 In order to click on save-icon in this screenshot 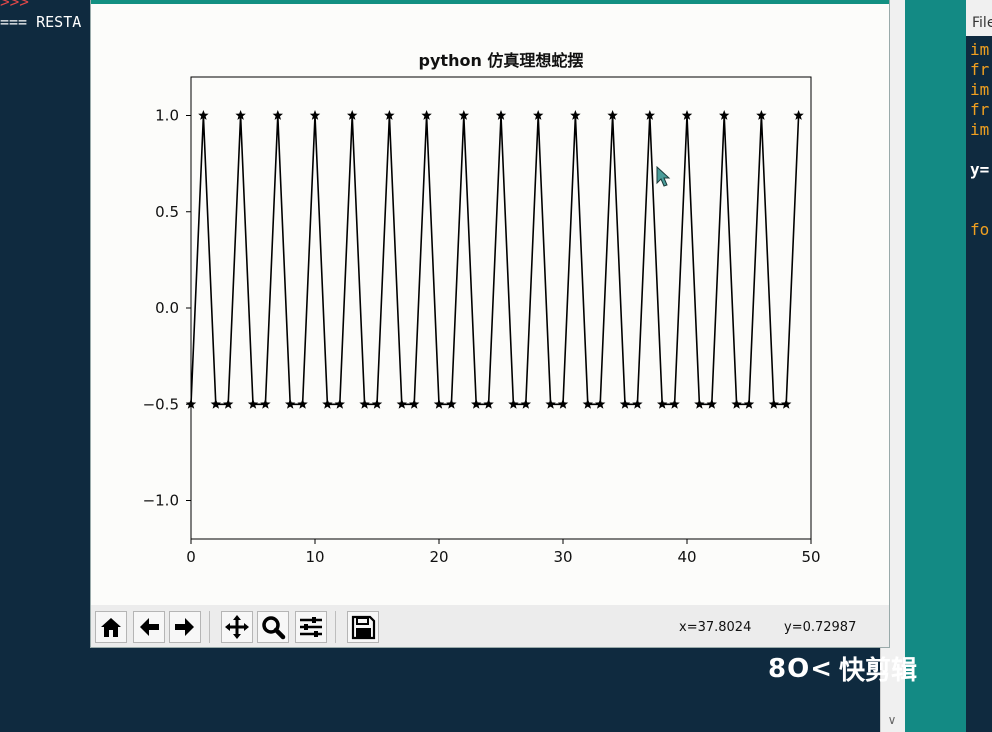, I will do `click(363, 627)`.